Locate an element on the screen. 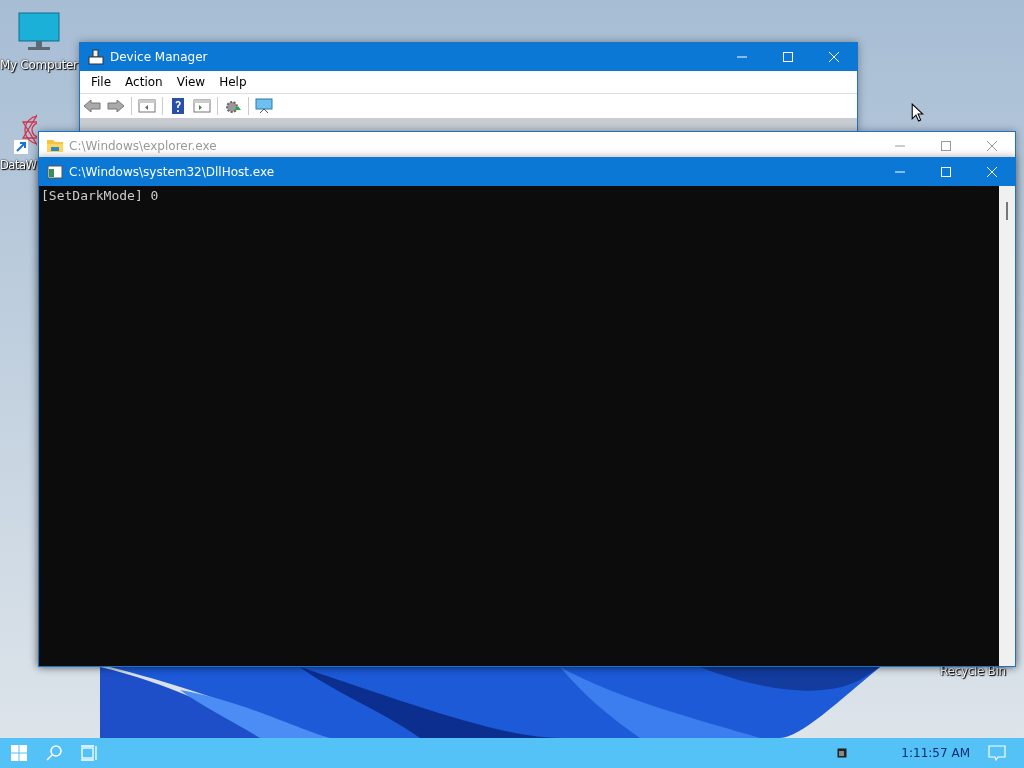 The image size is (1024, 768). maximize-icon is located at coordinates (946, 146).